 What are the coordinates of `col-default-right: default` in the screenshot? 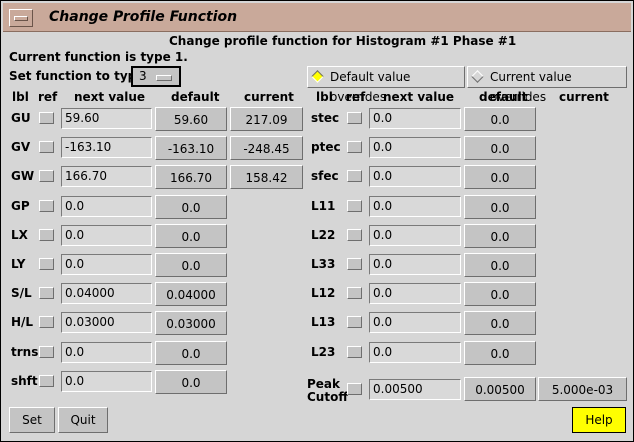 It's located at (503, 97).